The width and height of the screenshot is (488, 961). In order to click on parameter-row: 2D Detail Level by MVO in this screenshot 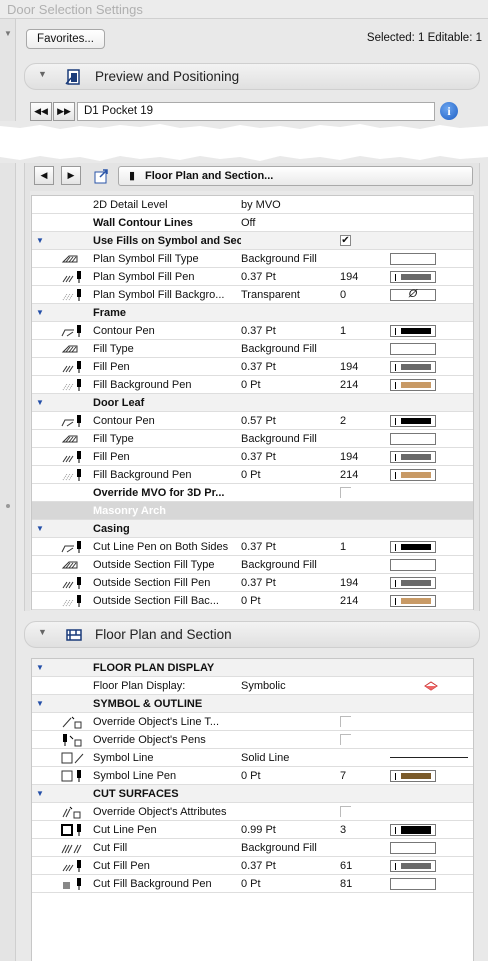, I will do `click(252, 205)`.